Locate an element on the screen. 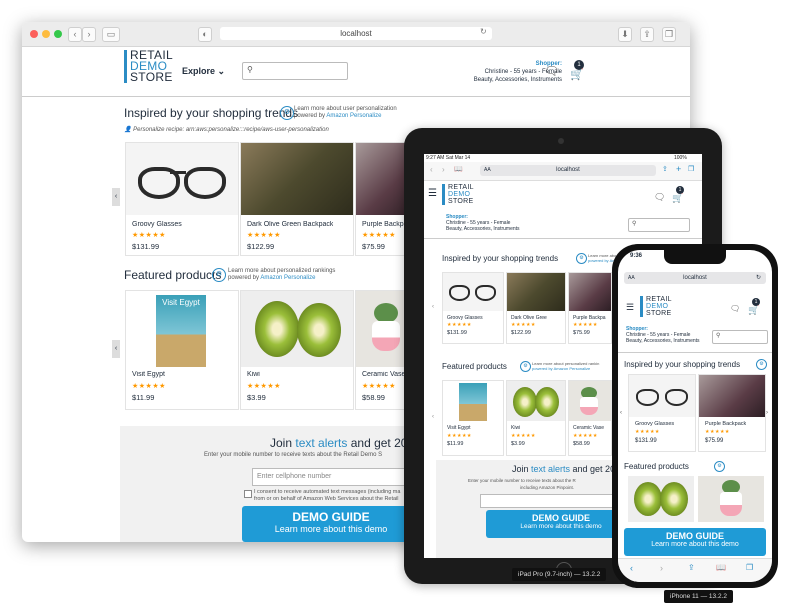 The width and height of the screenshot is (800, 608). product-price: $131.99 is located at coordinates (457, 333).